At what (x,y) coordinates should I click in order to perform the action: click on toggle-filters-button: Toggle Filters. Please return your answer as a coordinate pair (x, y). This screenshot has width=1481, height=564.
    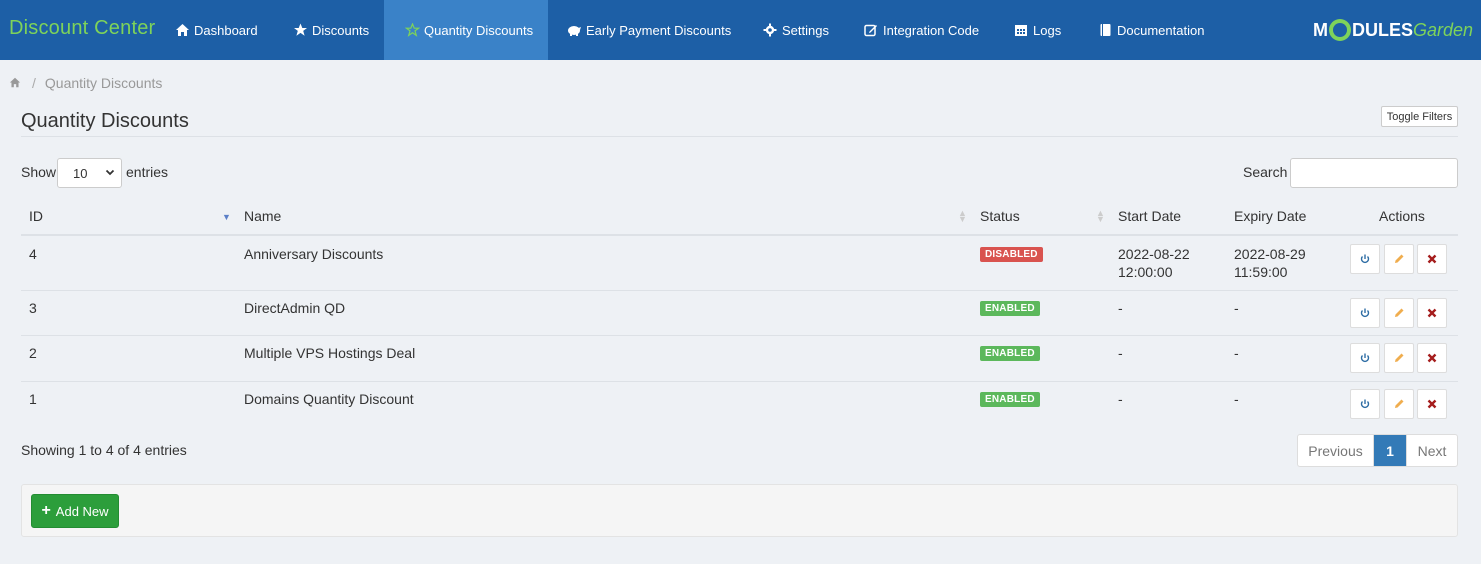
    Looking at the image, I should click on (1419, 116).